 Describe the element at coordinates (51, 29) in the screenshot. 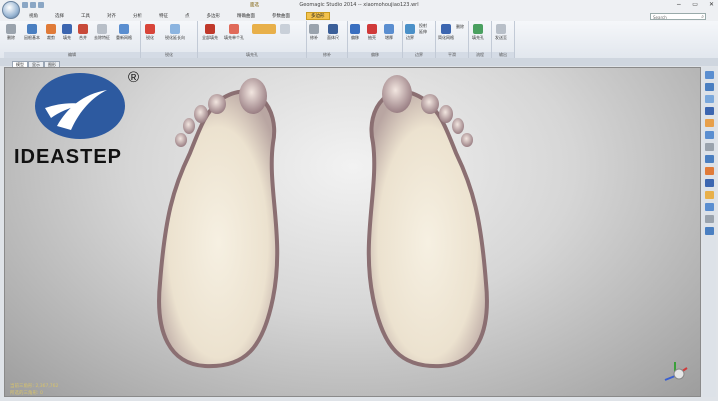

I see `trim-icon` at that location.